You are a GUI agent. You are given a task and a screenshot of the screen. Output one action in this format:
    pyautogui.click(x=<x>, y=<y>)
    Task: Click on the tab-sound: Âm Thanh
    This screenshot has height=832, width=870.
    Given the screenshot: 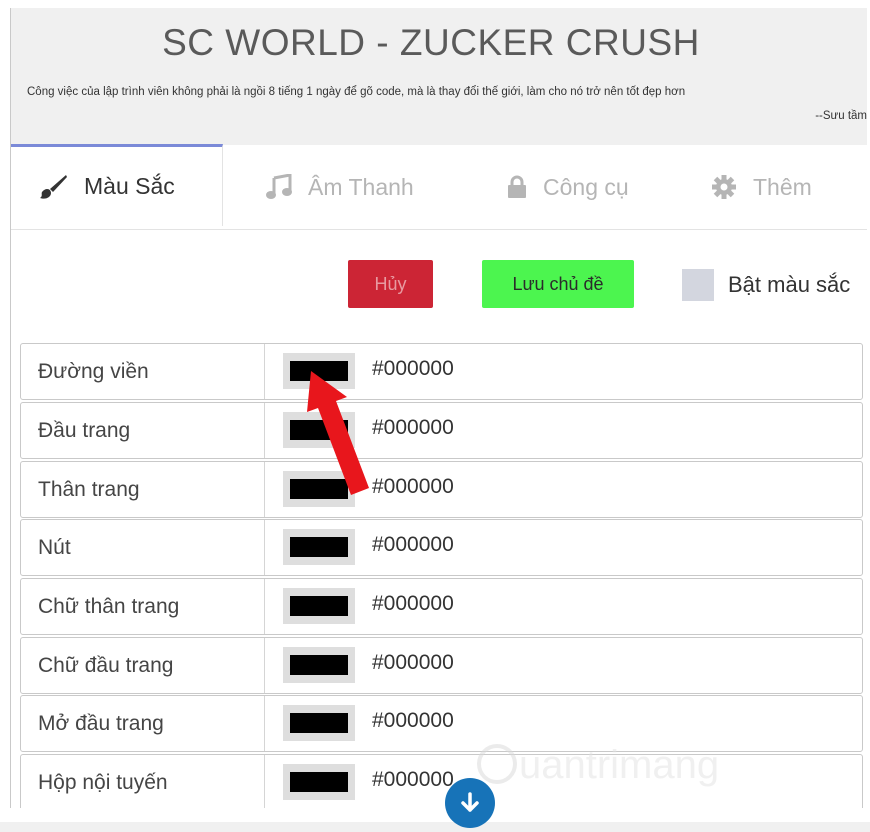 What is the action you would take?
    pyautogui.click(x=340, y=187)
    